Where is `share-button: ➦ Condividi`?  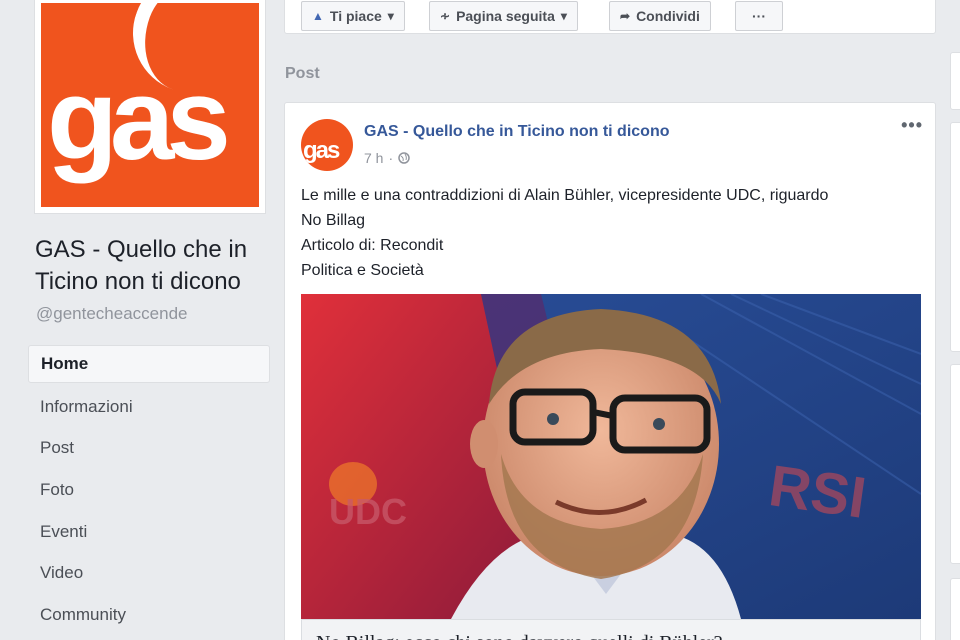
share-button: ➦ Condividi is located at coordinates (660, 16).